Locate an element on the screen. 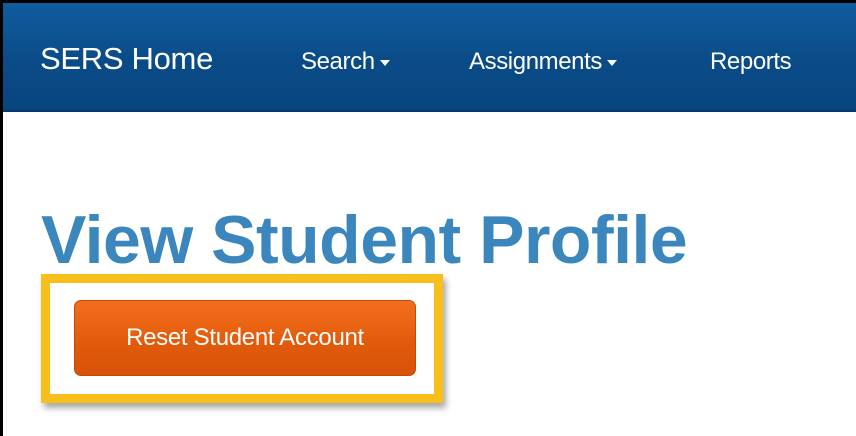 This screenshot has height=436, width=856. nav-reports-label: Reports is located at coordinates (751, 61).